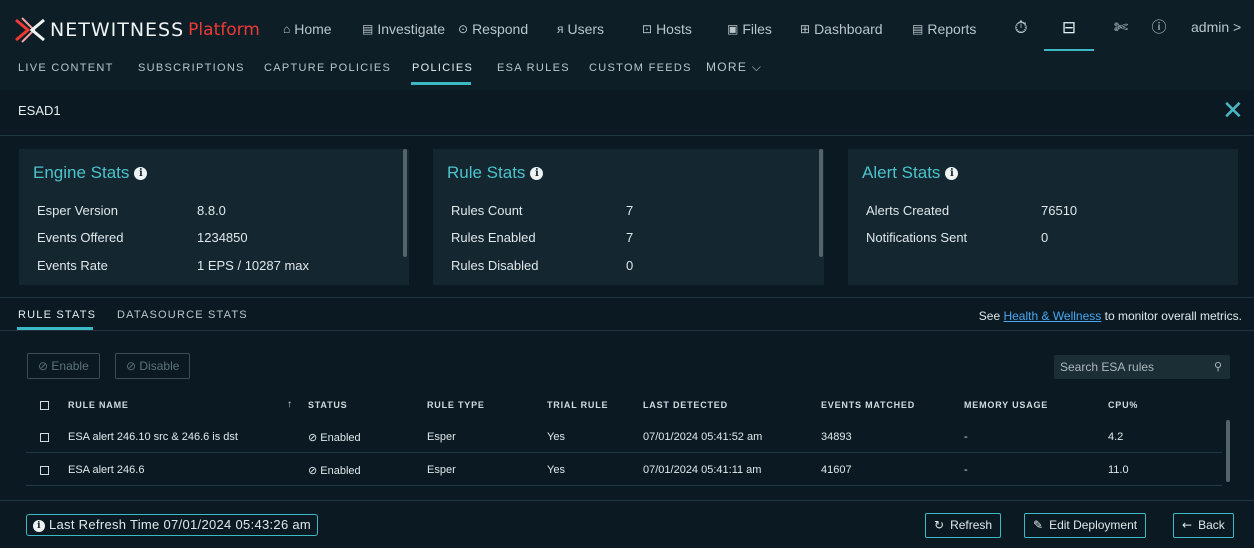 This screenshot has height=548, width=1254. I want to click on subnav-live-content: LIVE CONTENT, so click(66, 68).